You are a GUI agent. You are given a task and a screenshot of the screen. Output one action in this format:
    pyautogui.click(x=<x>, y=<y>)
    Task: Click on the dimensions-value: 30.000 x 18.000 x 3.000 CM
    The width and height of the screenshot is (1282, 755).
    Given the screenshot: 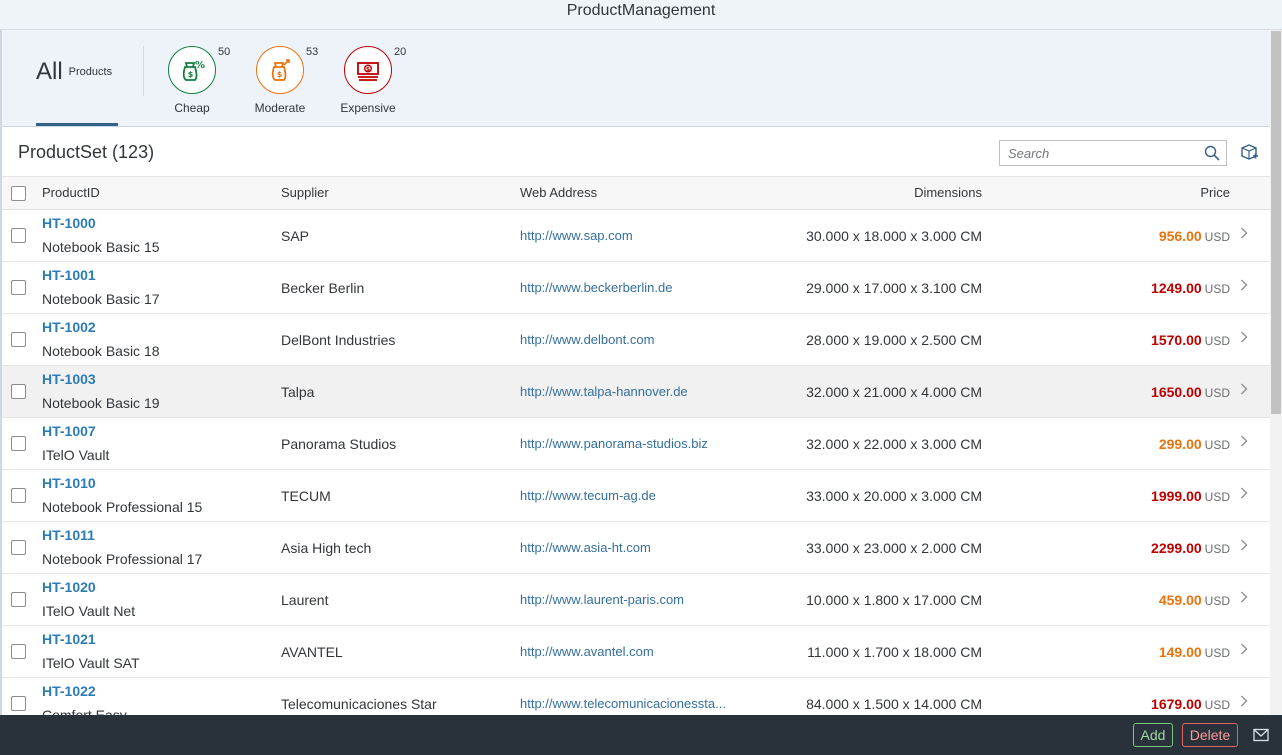 What is the action you would take?
    pyautogui.click(x=894, y=236)
    